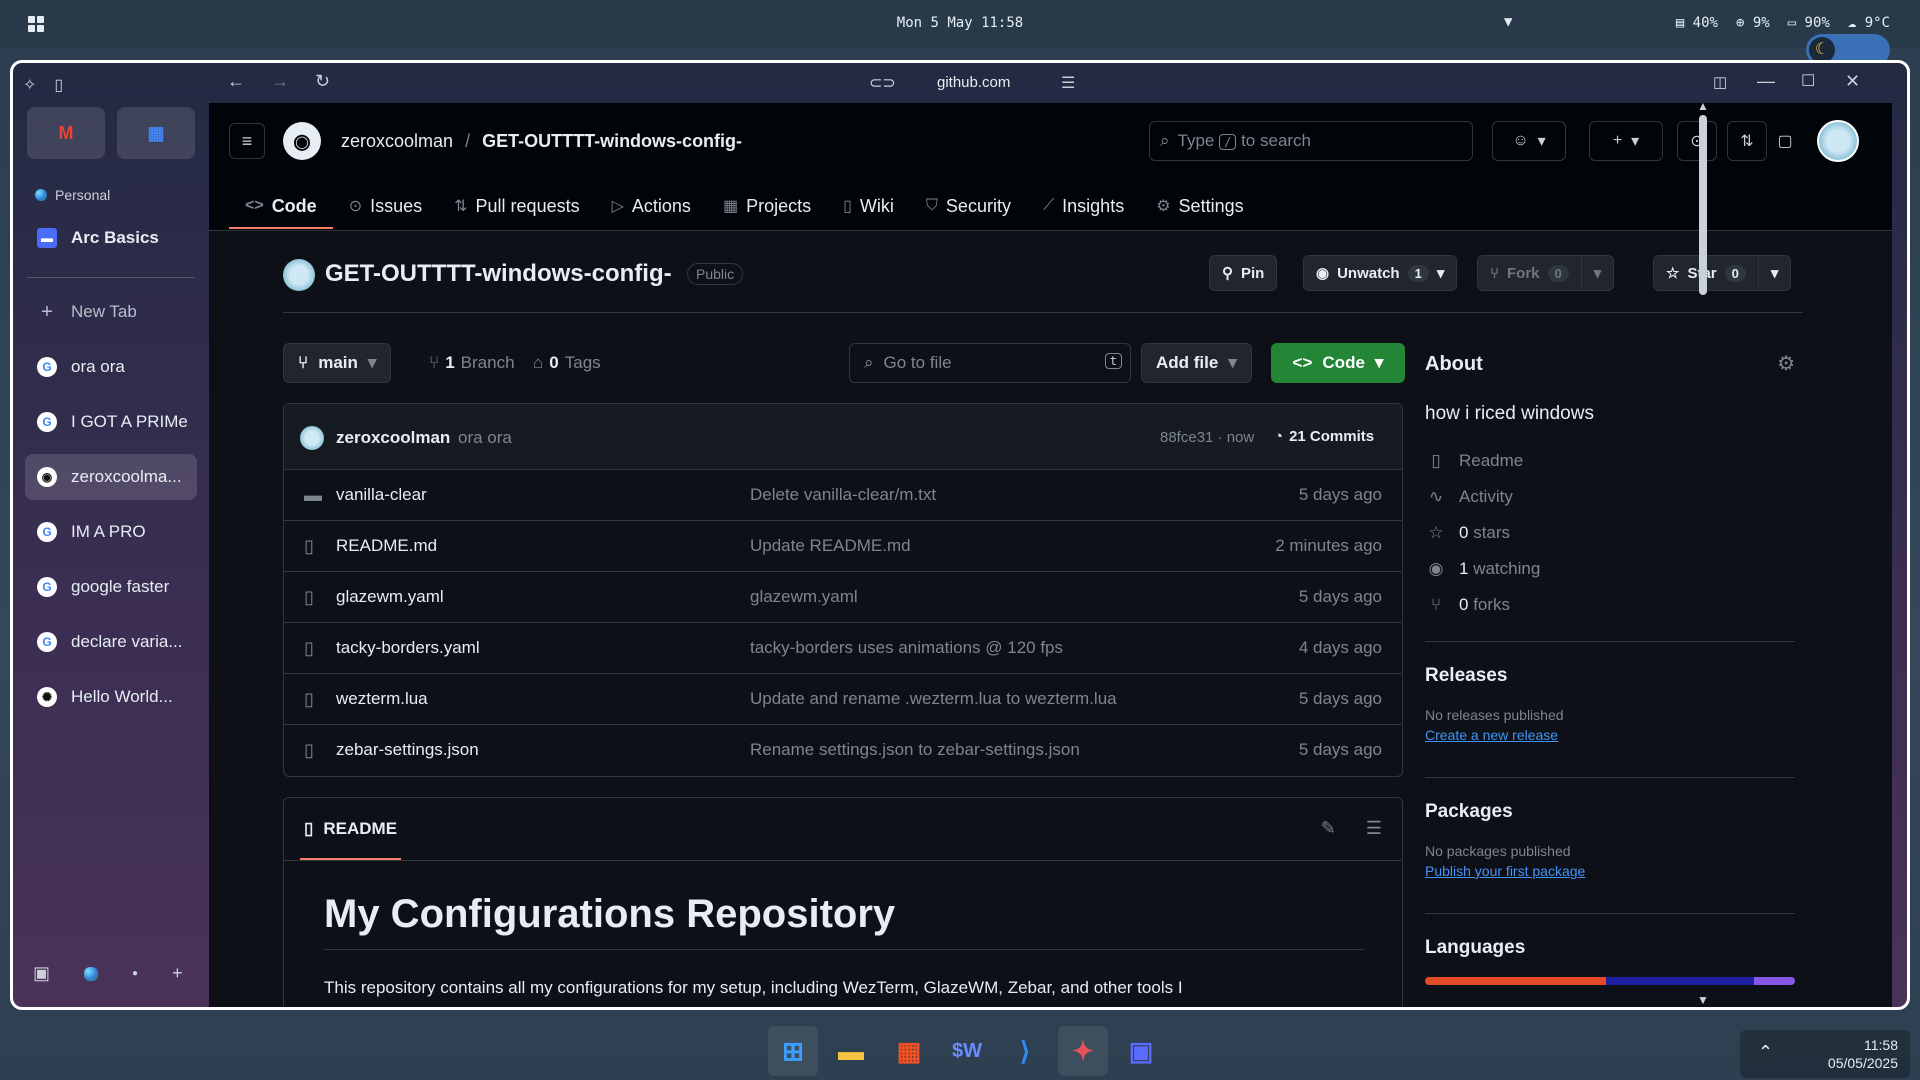 The height and width of the screenshot is (1080, 1920). What do you see at coordinates (156, 133) in the screenshot?
I see `calendar-favorite: ▦` at bounding box center [156, 133].